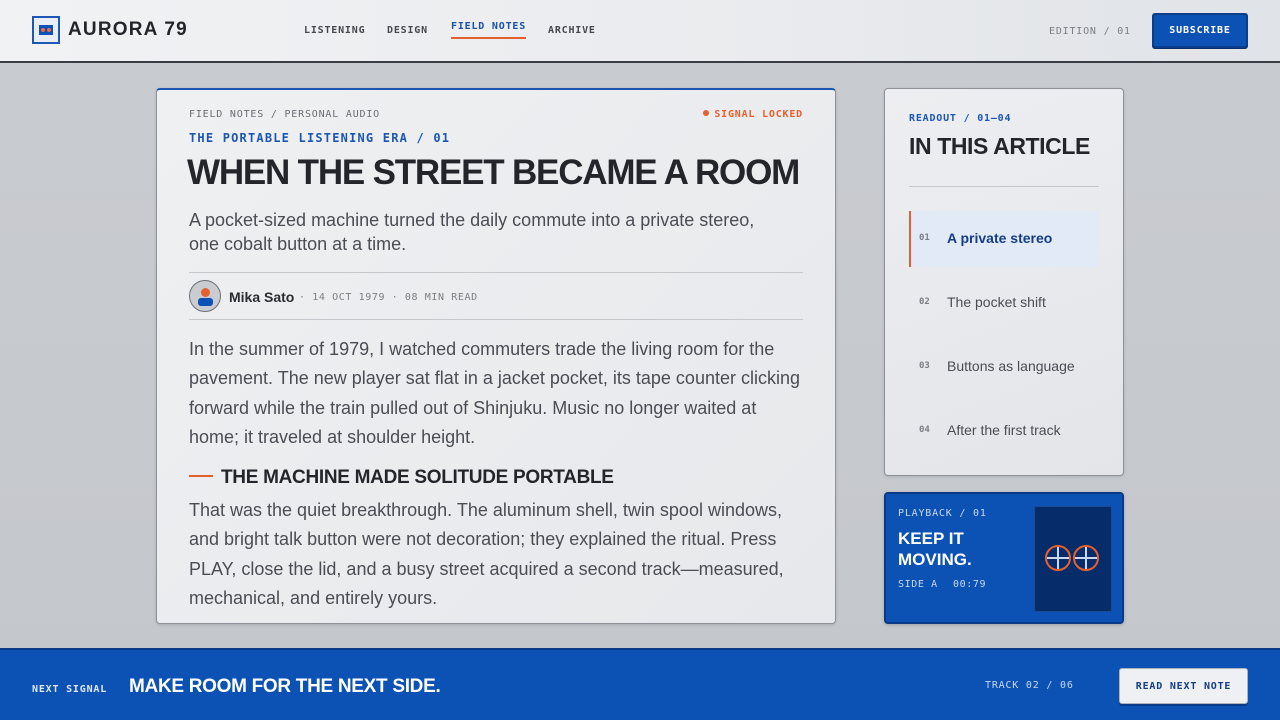 This screenshot has width=1280, height=720. I want to click on cassette-icon, so click(1073, 559).